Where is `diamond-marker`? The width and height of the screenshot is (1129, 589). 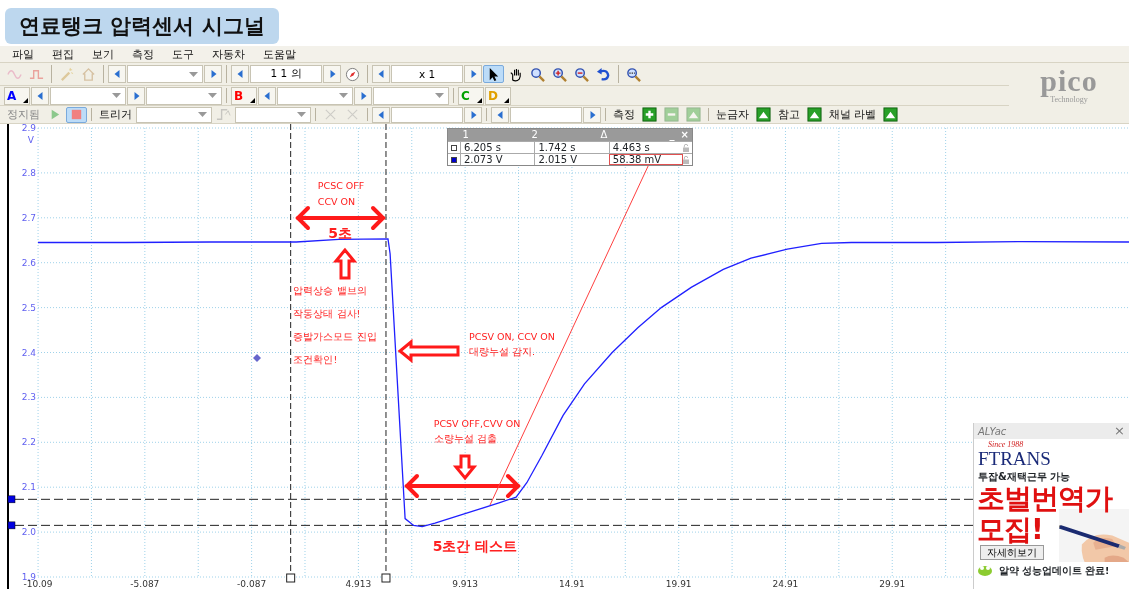 diamond-marker is located at coordinates (257, 358).